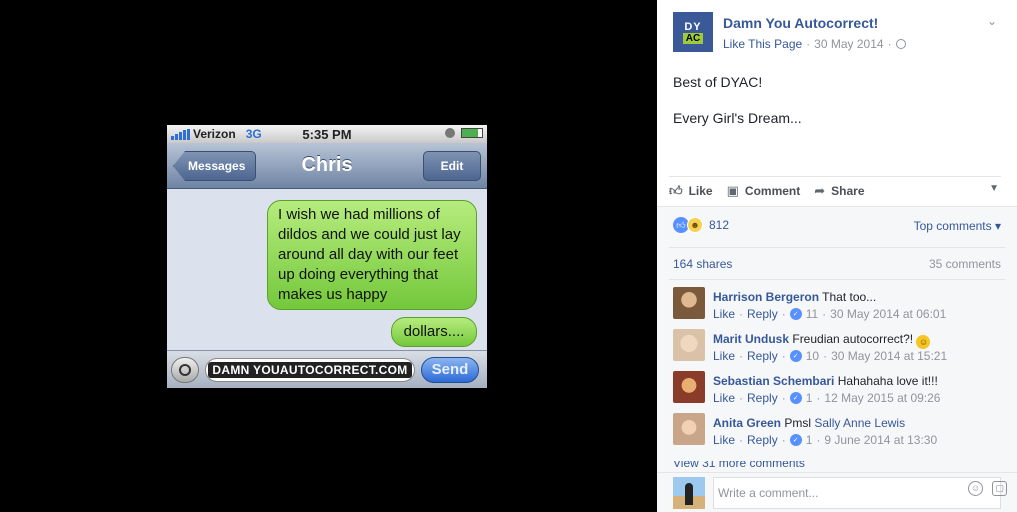 This screenshot has width=1017, height=512. I want to click on comment-time: 30 May 2014 at 06:01, so click(888, 314).